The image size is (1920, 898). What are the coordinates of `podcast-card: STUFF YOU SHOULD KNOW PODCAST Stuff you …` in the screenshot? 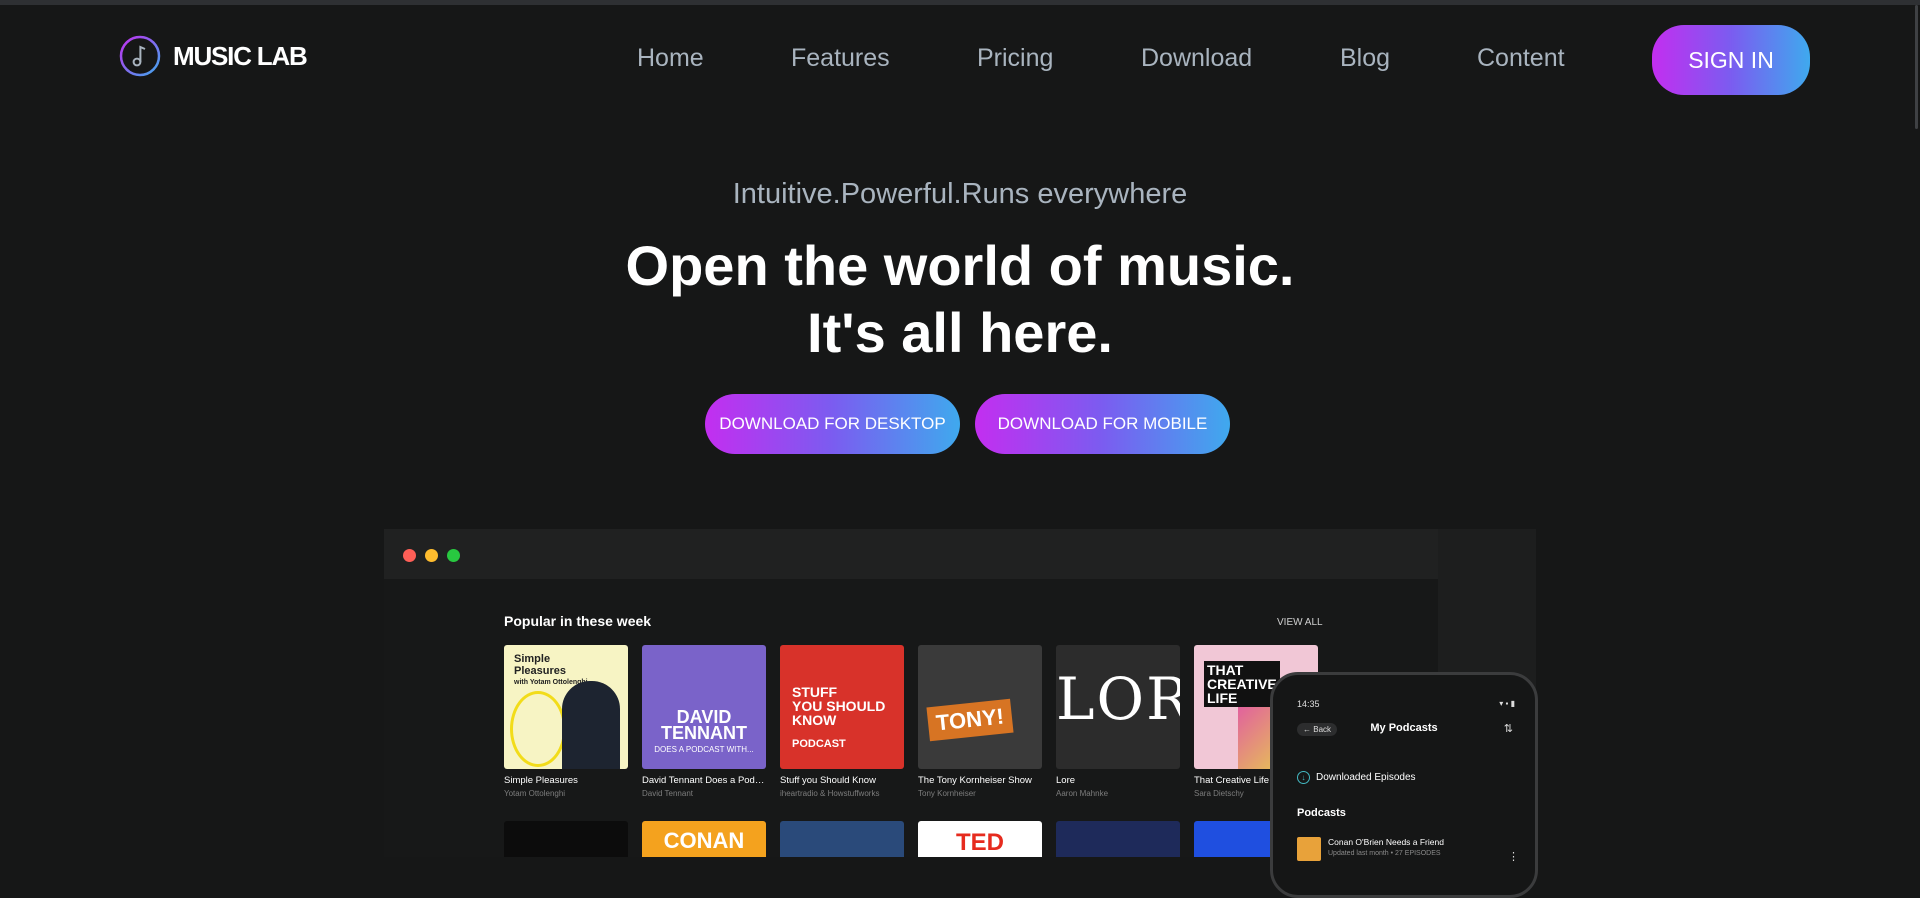 It's located at (842, 721).